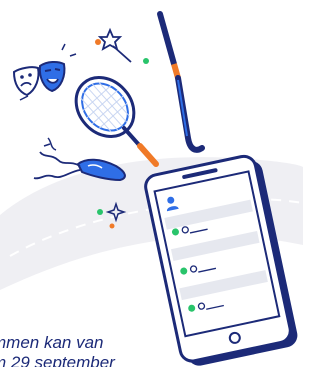 This screenshot has height=367, width=320. Describe the element at coordinates (57, 360) in the screenshot. I see `caption-line-2: m 29 september` at that location.